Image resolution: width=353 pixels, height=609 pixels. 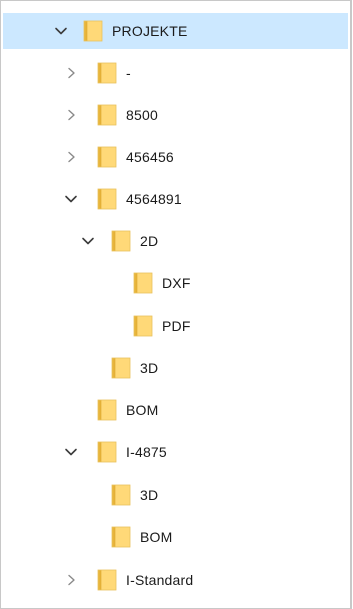 I want to click on tree-item-4564891: 4564891, so click(x=175, y=199).